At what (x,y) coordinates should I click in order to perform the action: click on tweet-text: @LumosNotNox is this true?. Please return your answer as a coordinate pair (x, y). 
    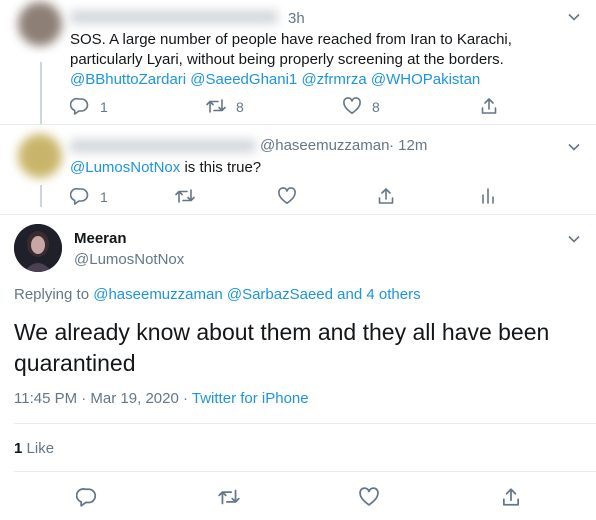
    Looking at the image, I should click on (165, 168).